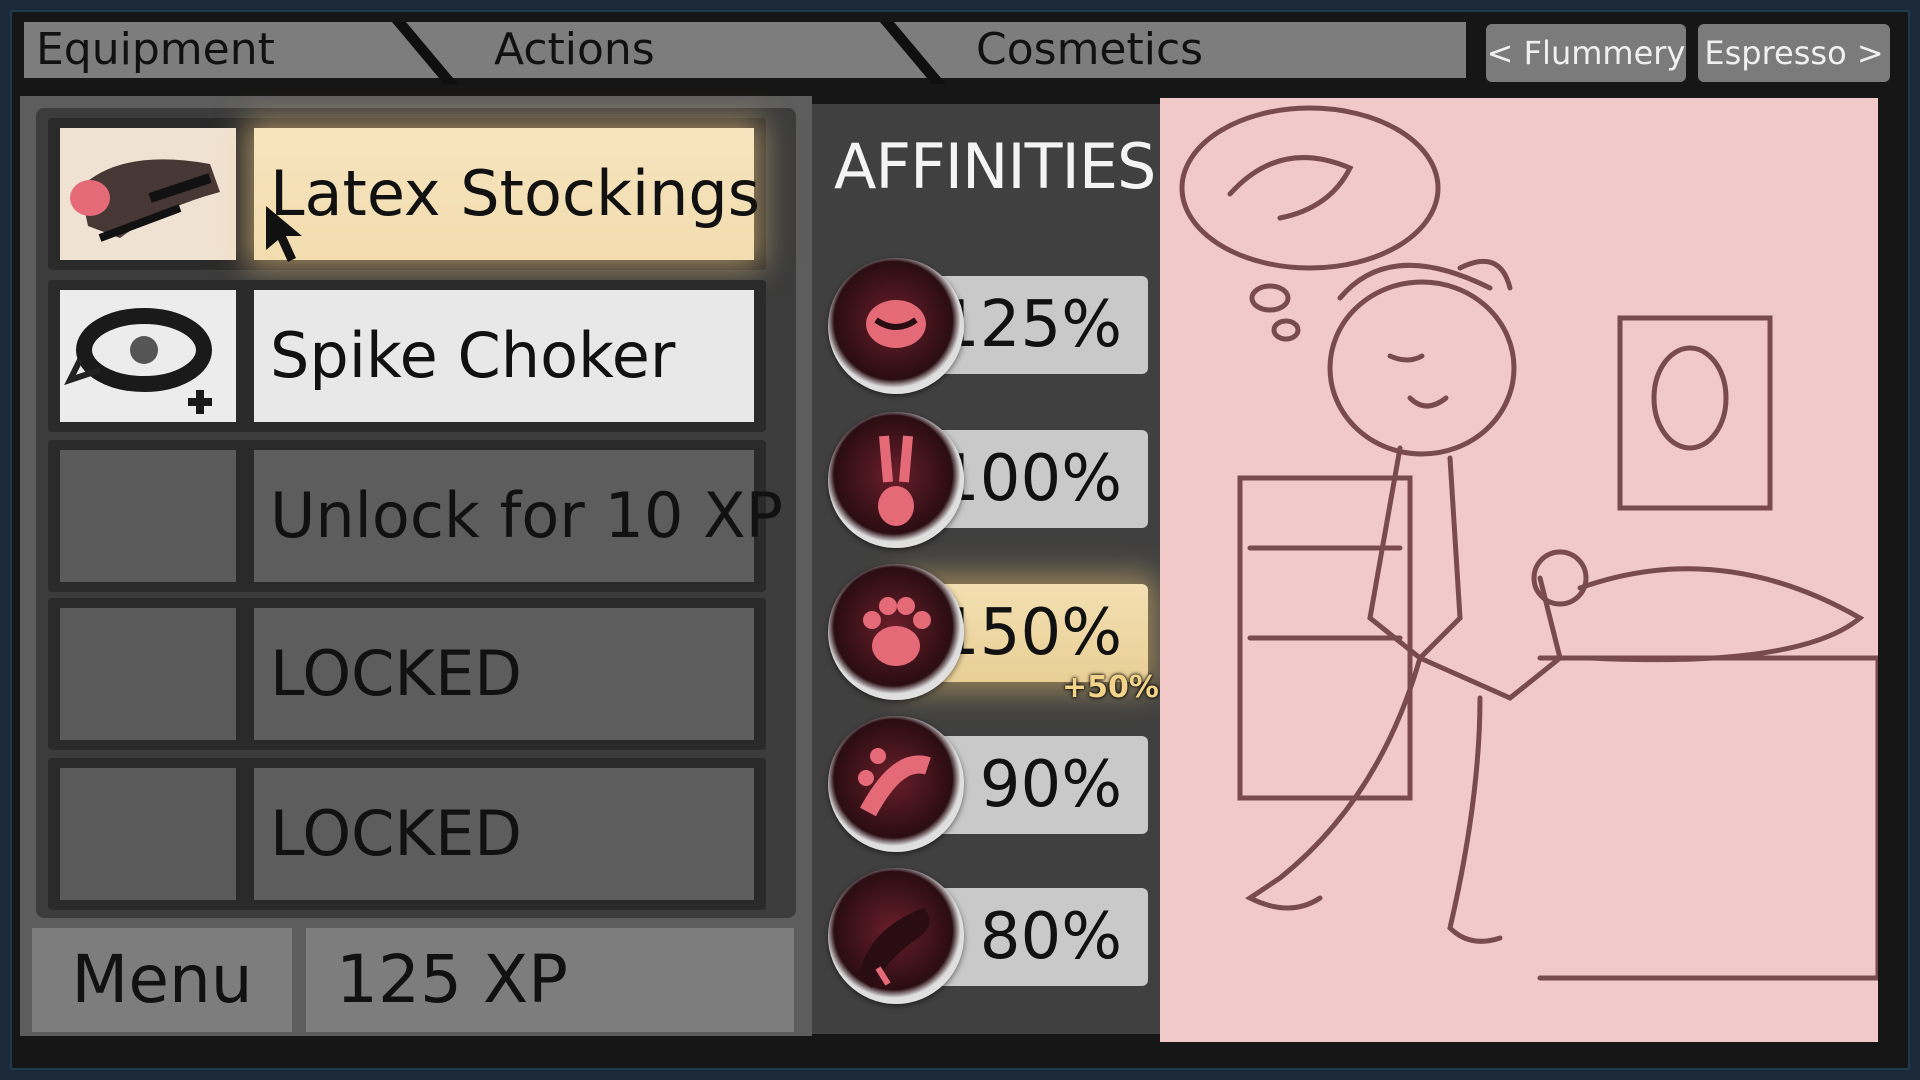 The width and height of the screenshot is (1920, 1080). Describe the element at coordinates (550, 980) in the screenshot. I see `xp-display: 125 XP` at that location.